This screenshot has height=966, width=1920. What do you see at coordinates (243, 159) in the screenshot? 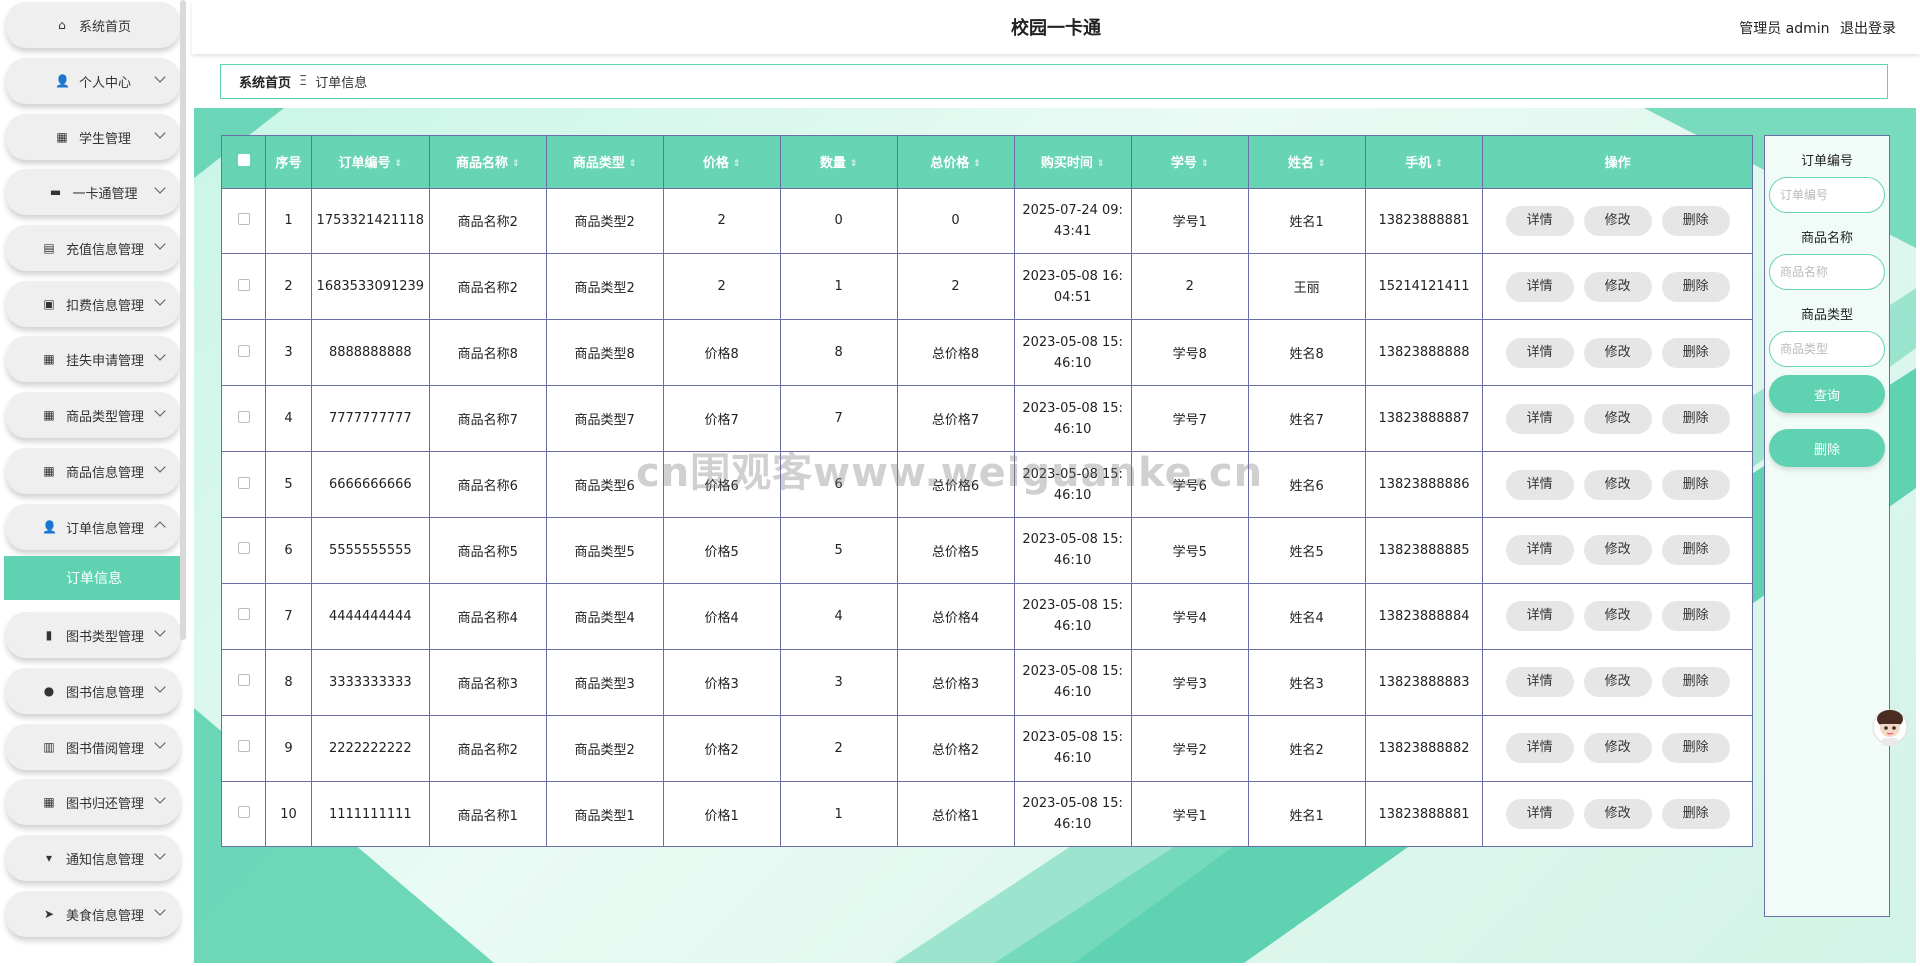
I see `select-all-checkbox` at bounding box center [243, 159].